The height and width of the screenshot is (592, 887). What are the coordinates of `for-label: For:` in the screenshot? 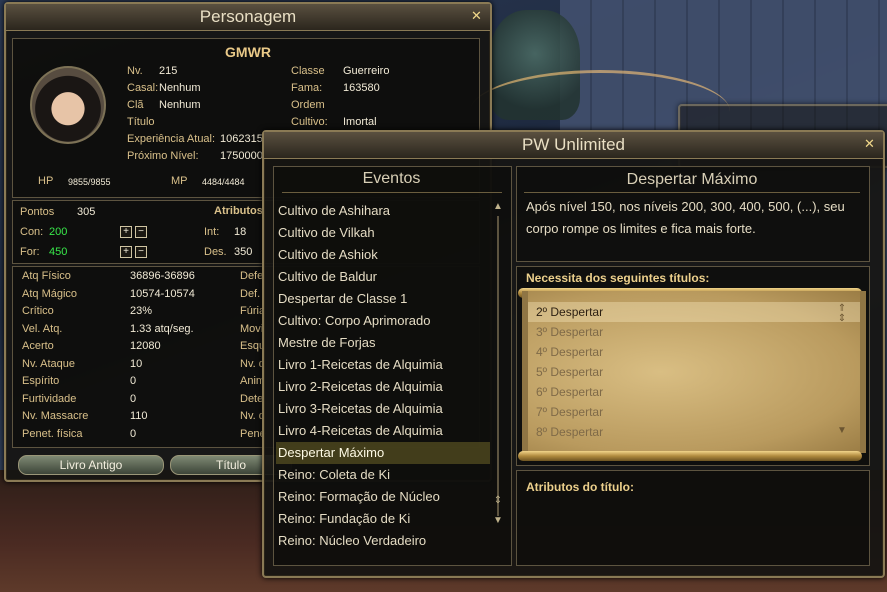 It's located at (30, 252).